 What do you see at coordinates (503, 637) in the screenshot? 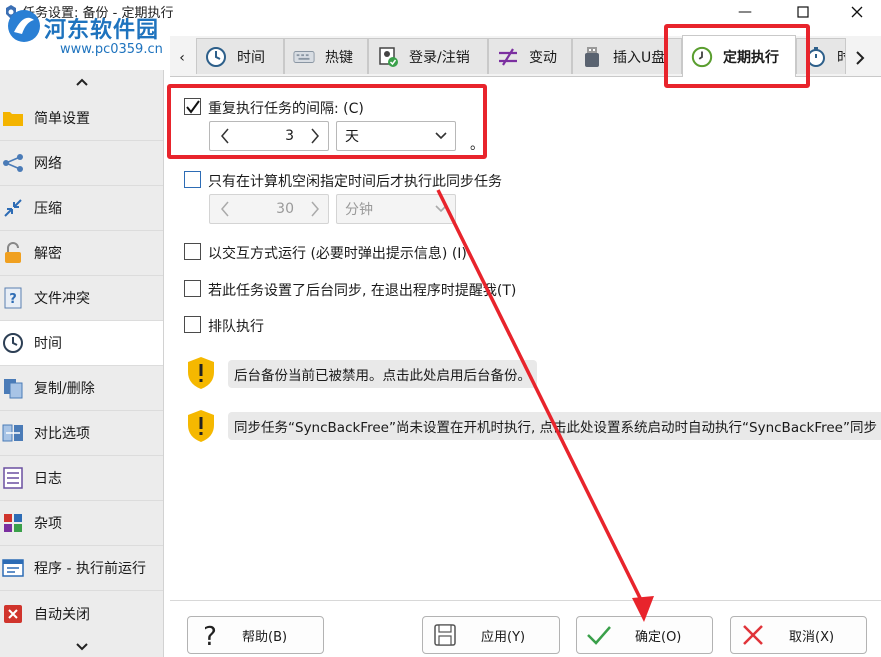
I see `apply-button-label: 应用(Y)` at bounding box center [503, 637].